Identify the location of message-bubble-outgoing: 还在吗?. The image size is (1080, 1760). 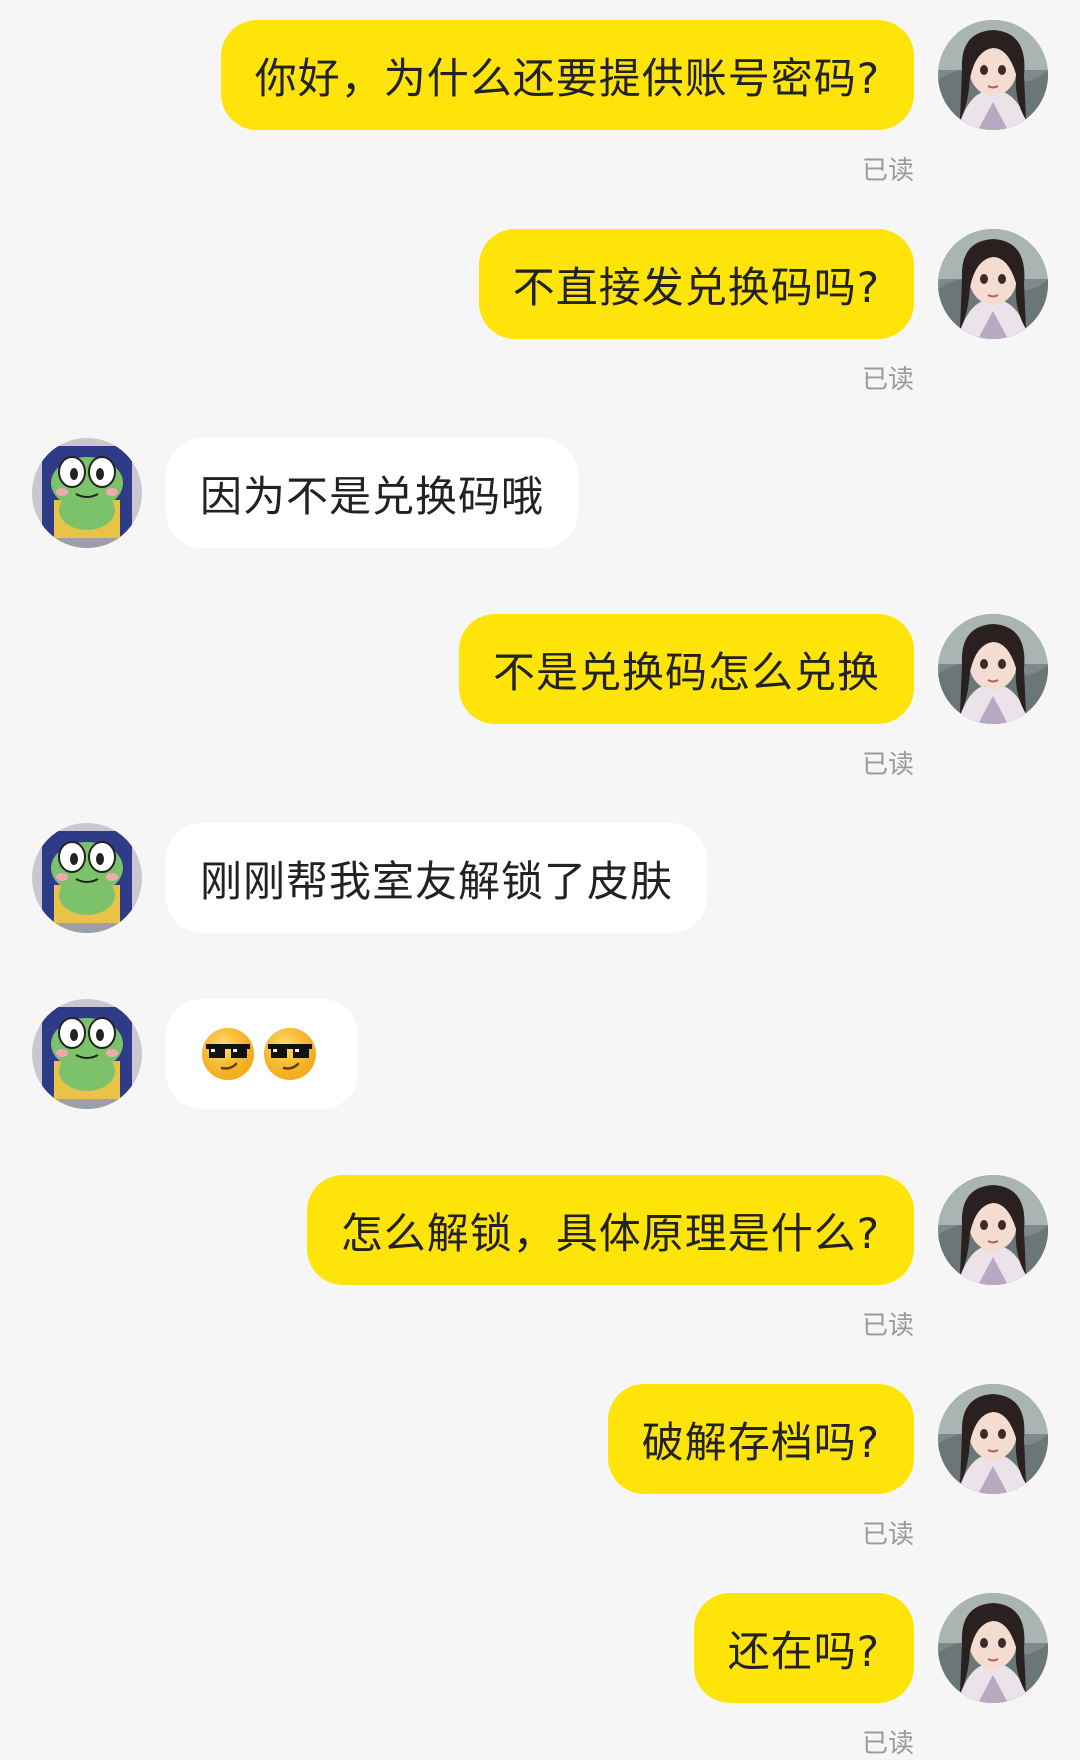
(803, 1648).